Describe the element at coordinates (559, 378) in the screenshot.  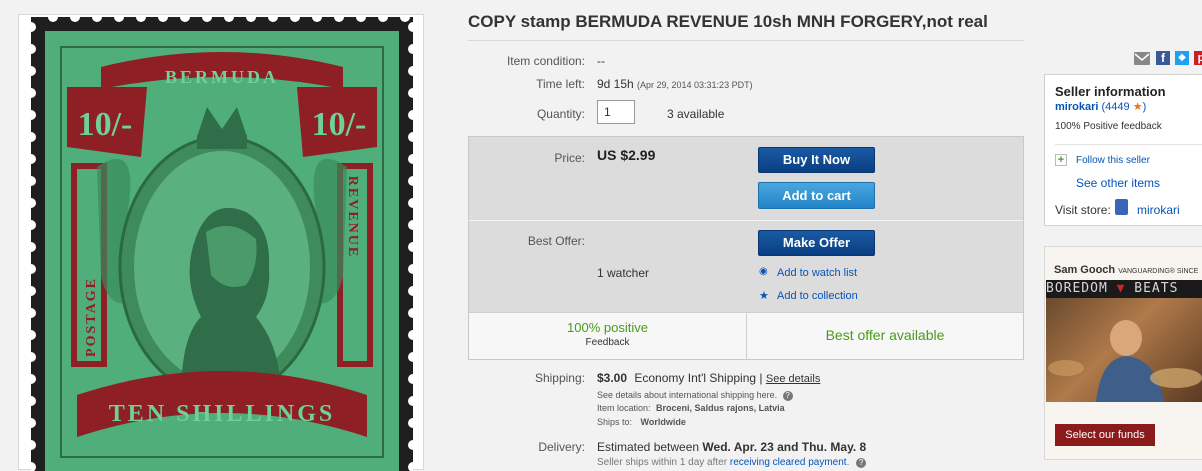
I see `shipping-label: Shipping:` at that location.